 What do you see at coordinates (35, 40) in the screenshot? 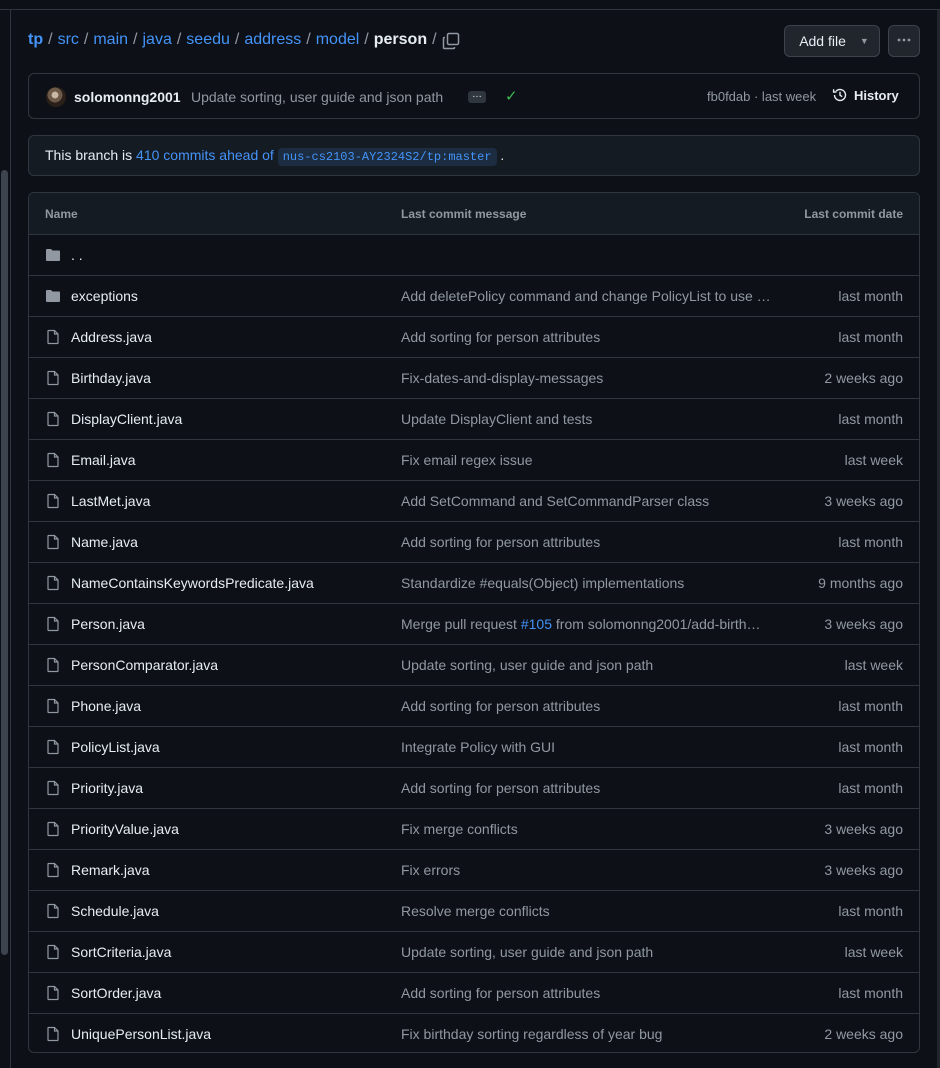
I see `breadcrumb-link-tp: tp` at bounding box center [35, 40].